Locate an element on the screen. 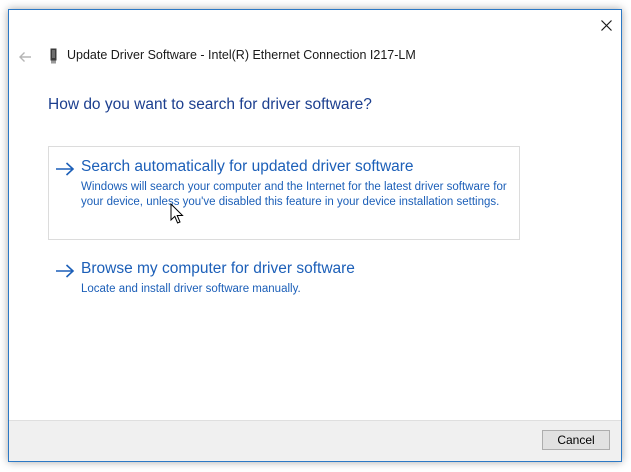 The width and height of the screenshot is (631, 472). network-device-icon is located at coordinates (53, 56).